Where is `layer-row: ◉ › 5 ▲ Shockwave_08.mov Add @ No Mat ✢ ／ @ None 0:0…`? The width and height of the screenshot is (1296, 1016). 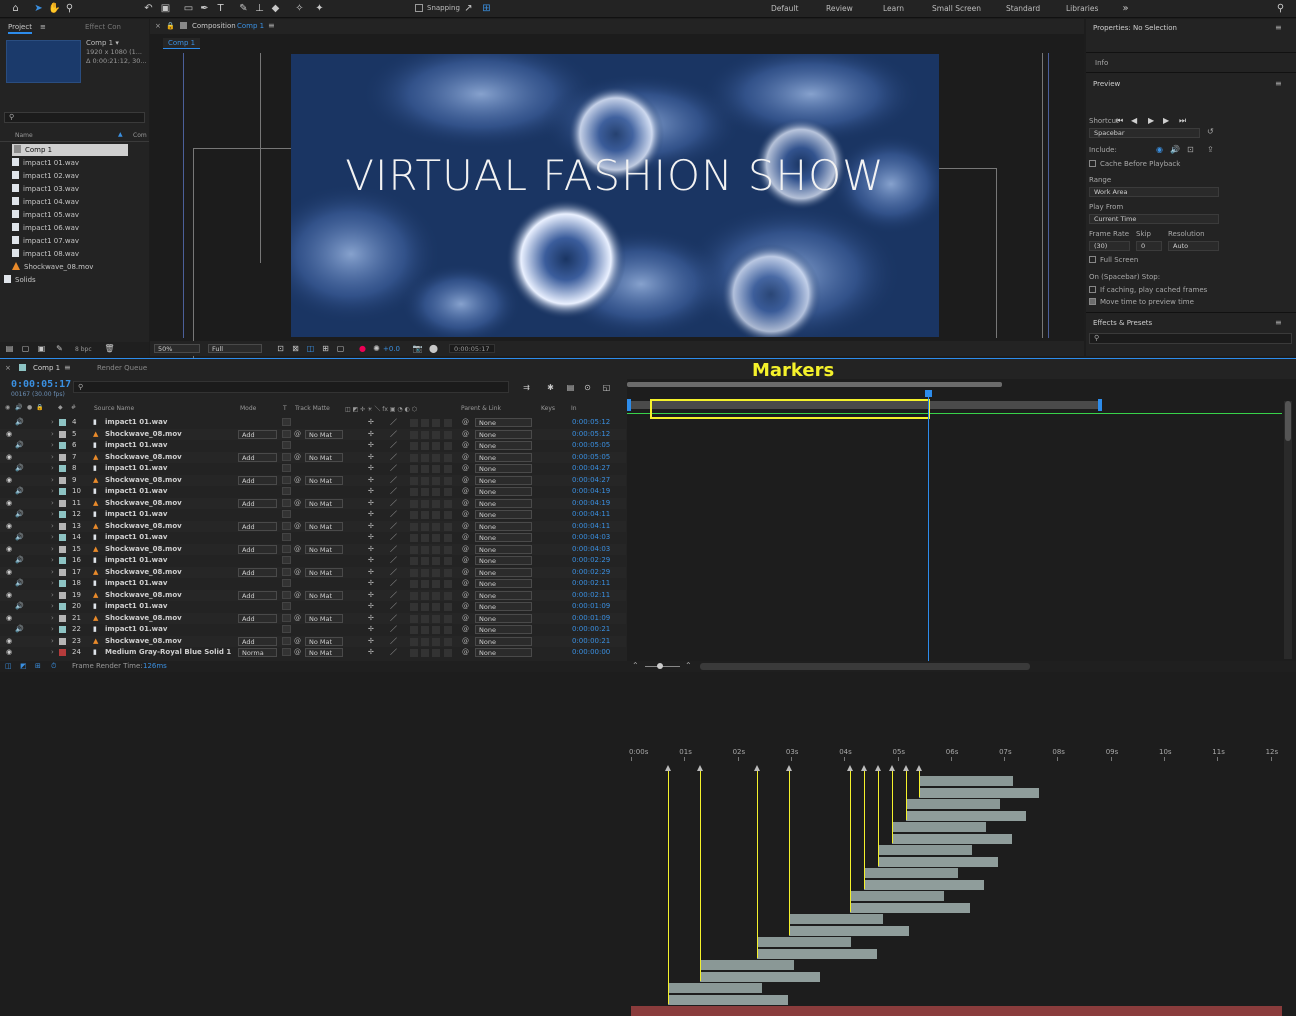 layer-row: ◉ › 5 ▲ Shockwave_08.mov Add @ No Mat ✢ ／ @ None 0:0… is located at coordinates (313, 434).